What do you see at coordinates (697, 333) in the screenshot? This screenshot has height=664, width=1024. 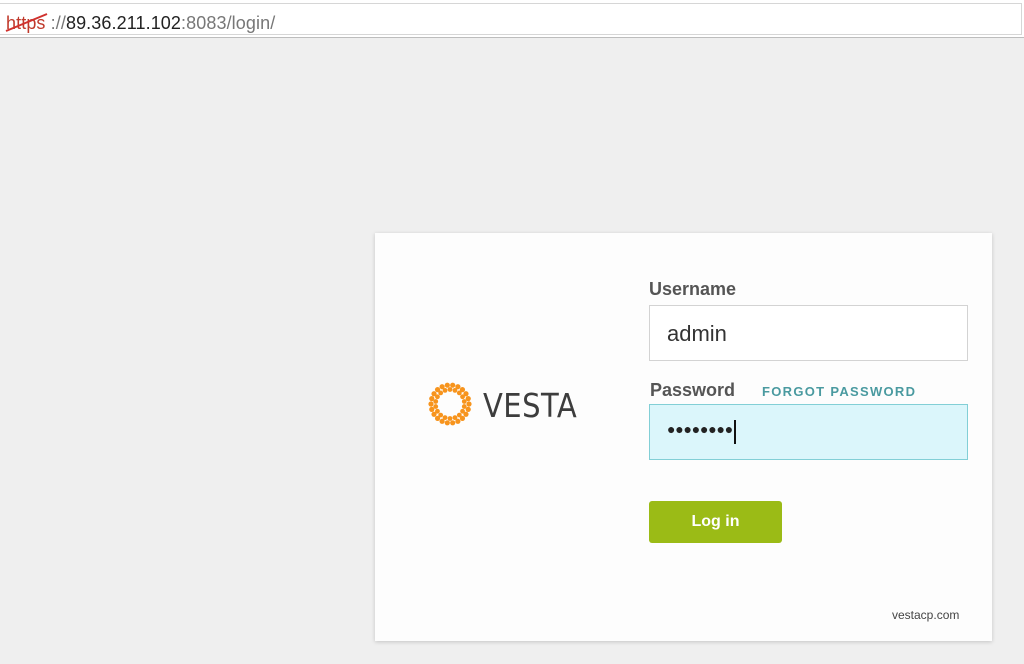 I see `username-value: admin` at bounding box center [697, 333].